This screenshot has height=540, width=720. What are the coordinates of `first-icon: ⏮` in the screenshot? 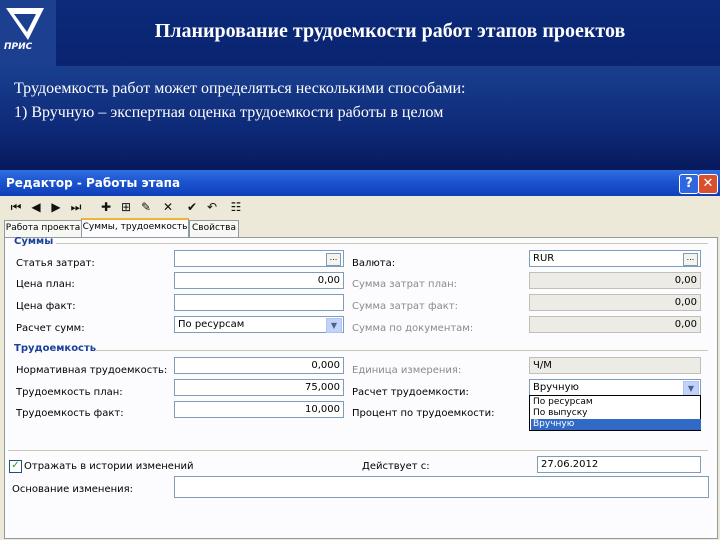 It's located at (16, 207).